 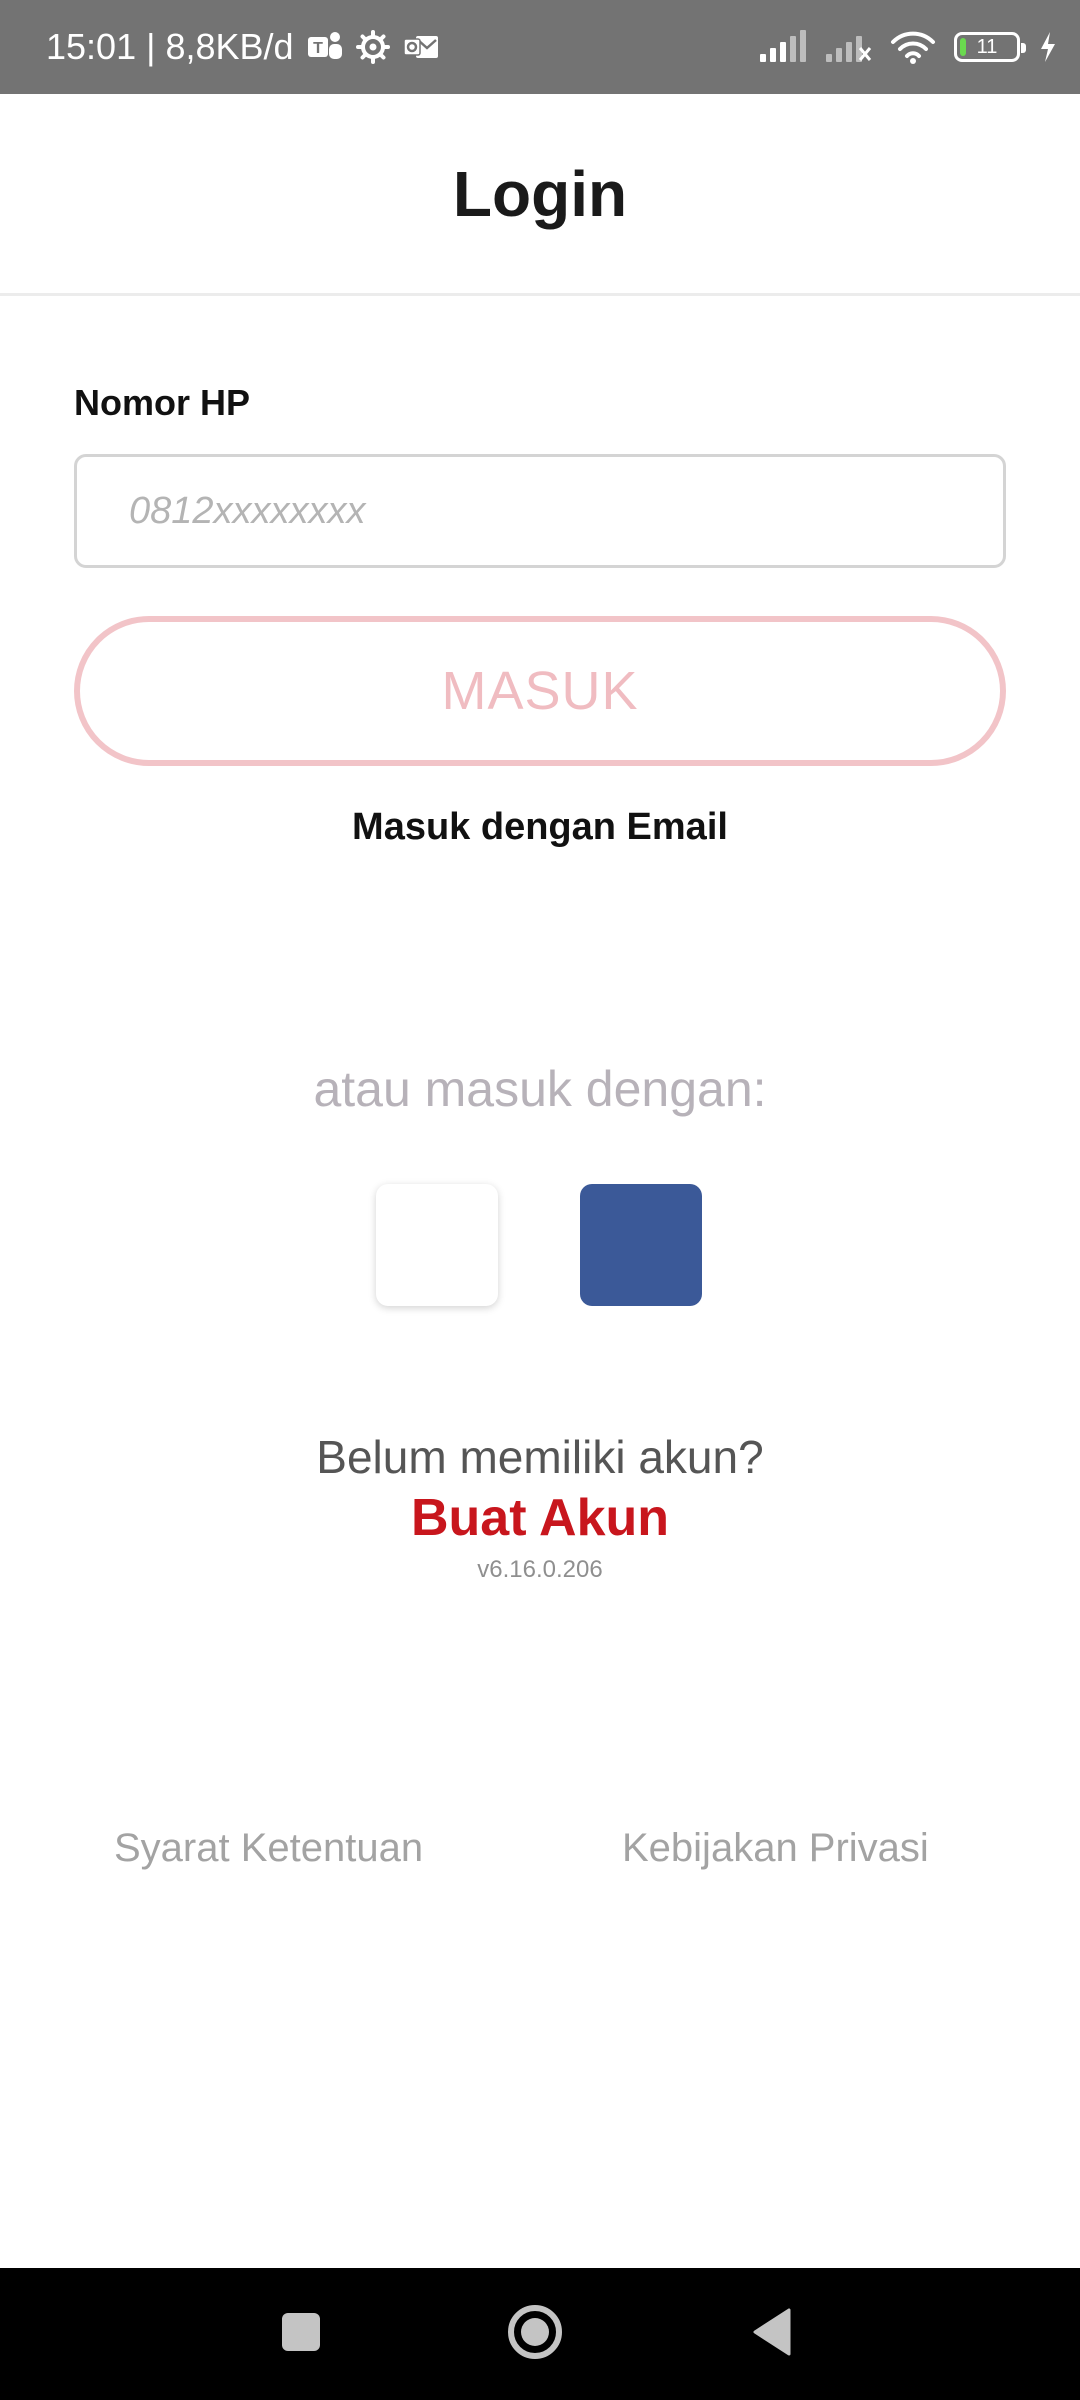 What do you see at coordinates (372, 47) in the screenshot?
I see `gear-icon` at bounding box center [372, 47].